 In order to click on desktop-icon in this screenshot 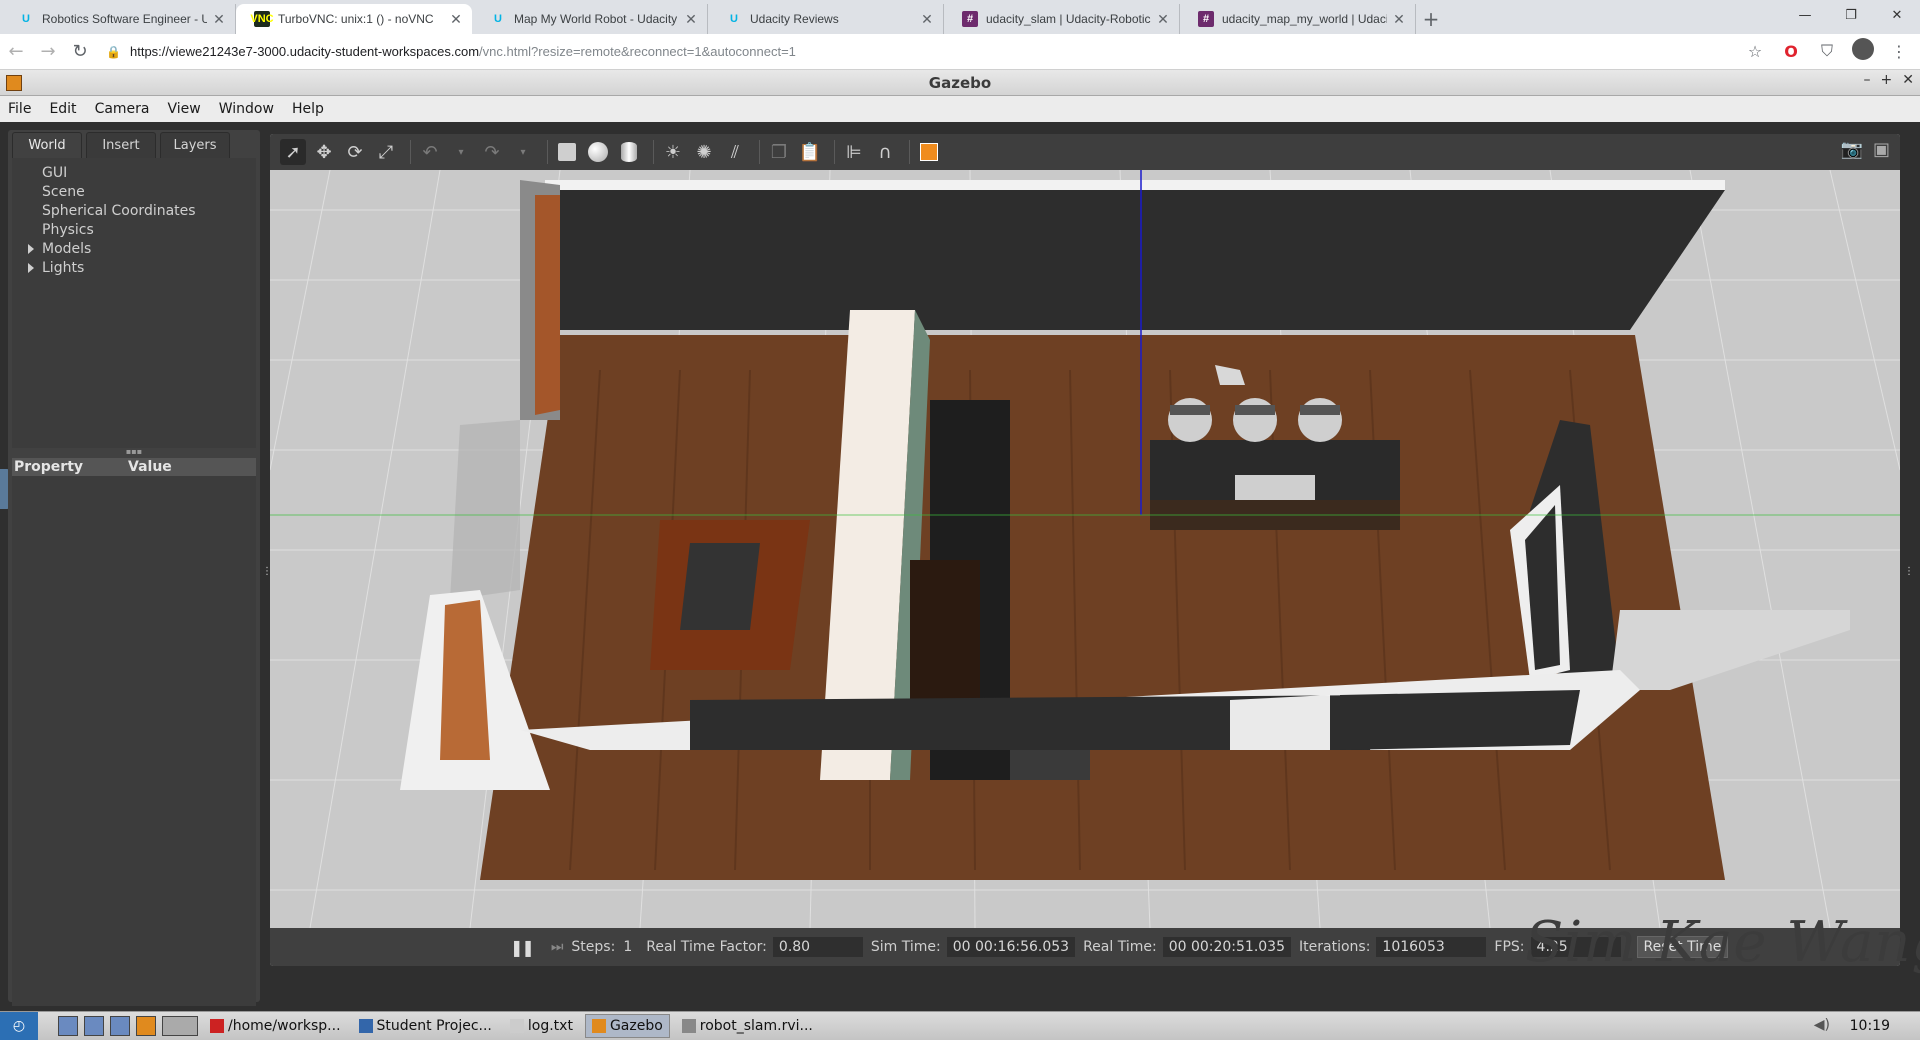, I will do `click(68, 1026)`.